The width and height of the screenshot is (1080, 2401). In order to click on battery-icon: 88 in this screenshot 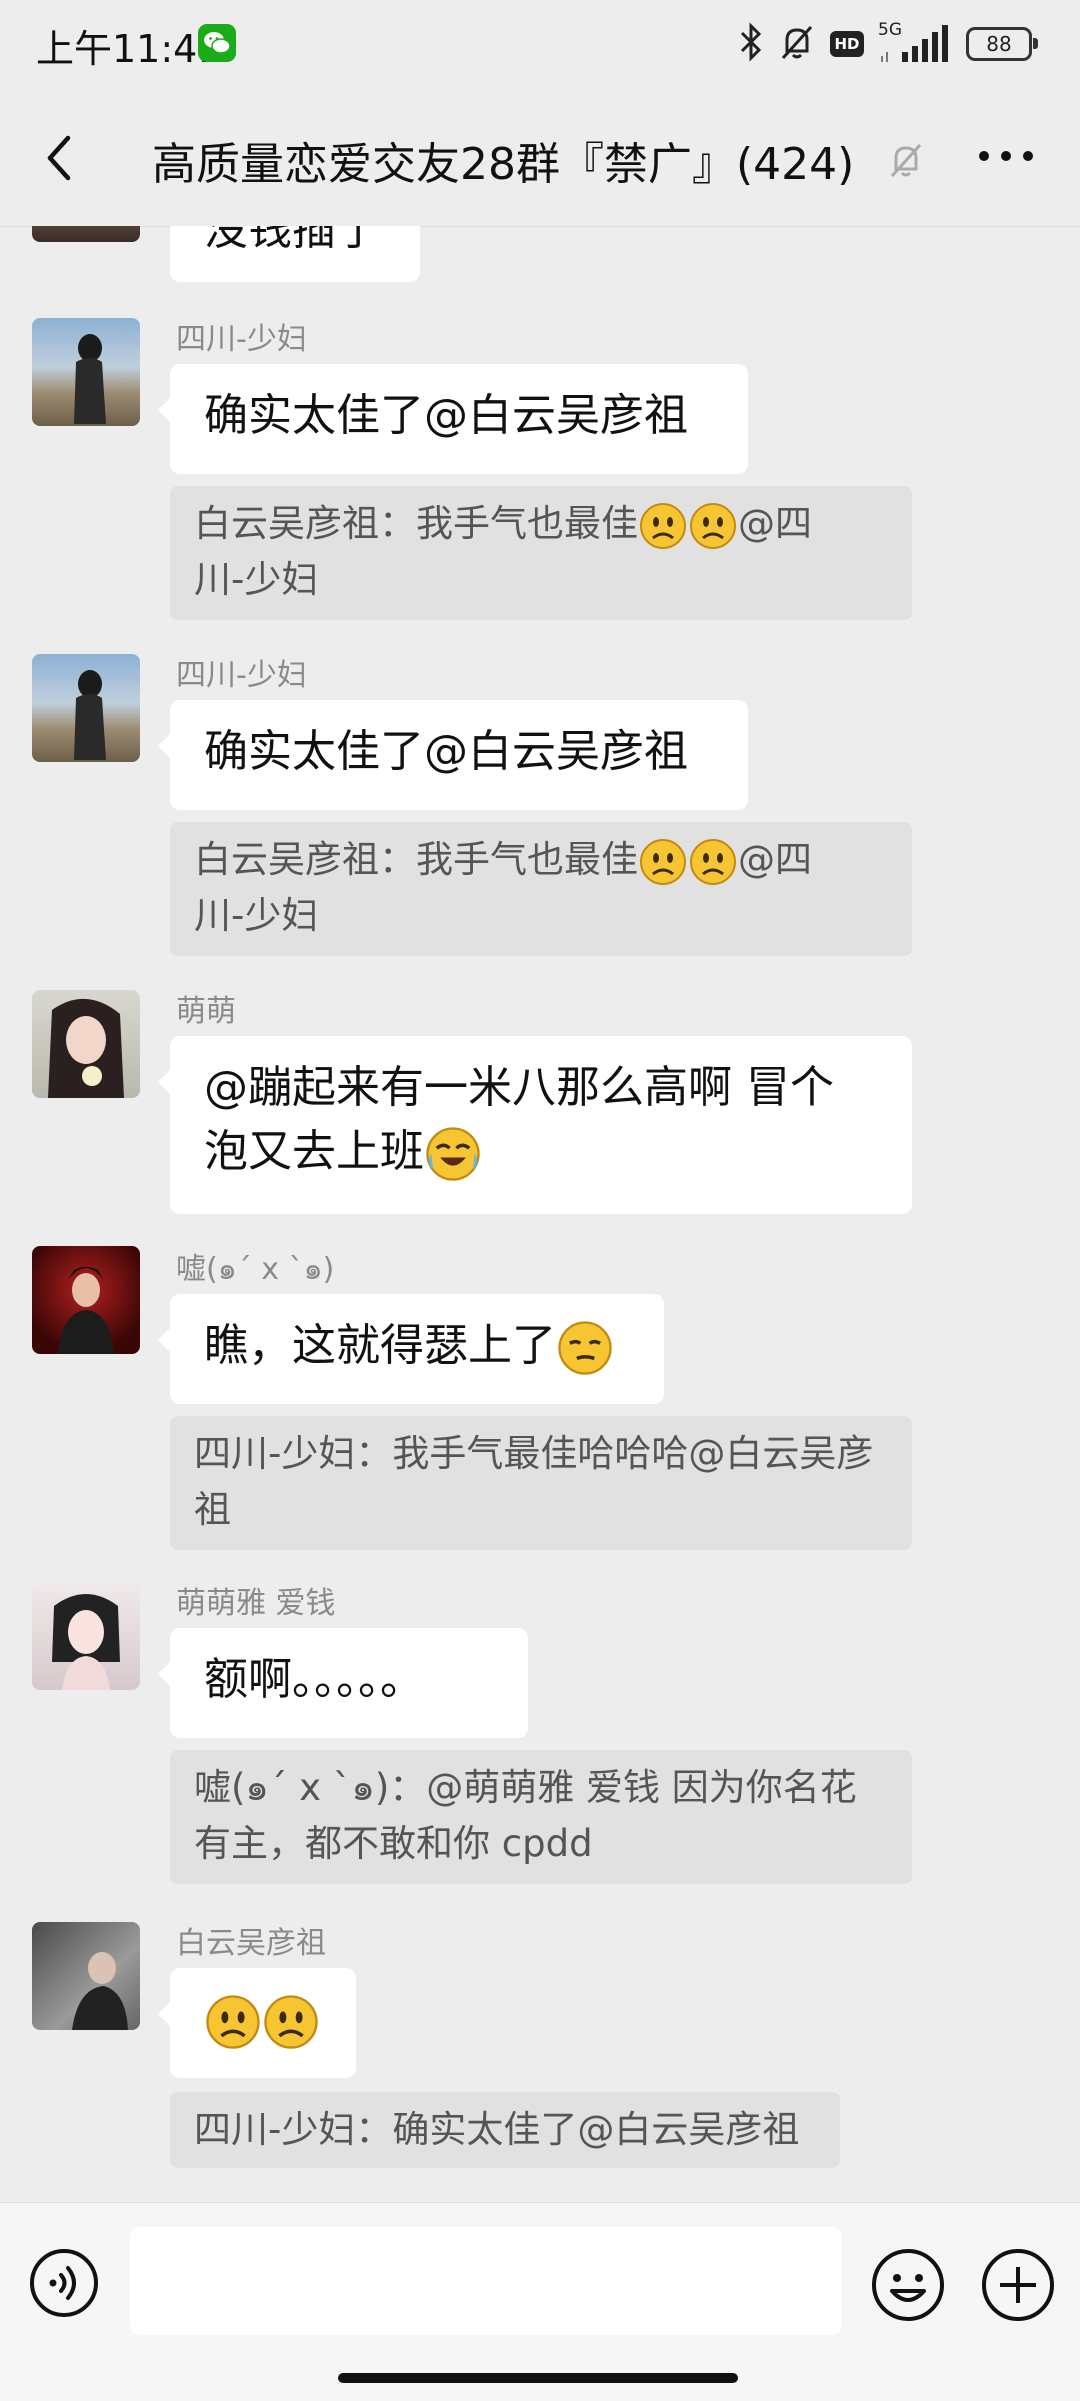, I will do `click(1002, 44)`.